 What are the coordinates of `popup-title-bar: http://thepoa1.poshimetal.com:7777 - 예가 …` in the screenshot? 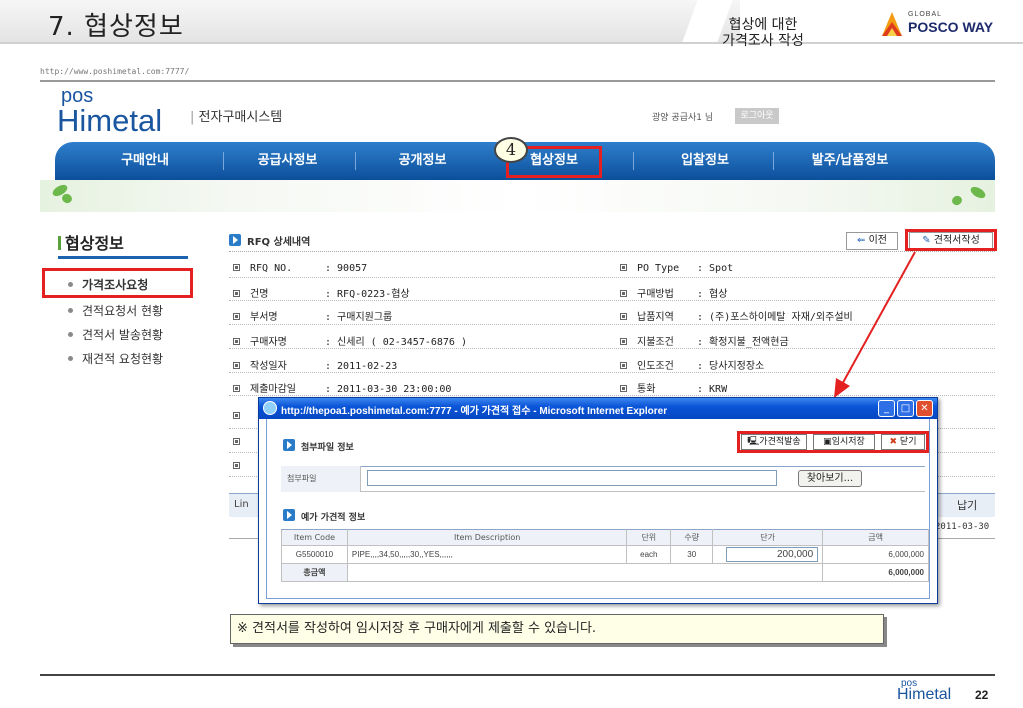 It's located at (598, 408).